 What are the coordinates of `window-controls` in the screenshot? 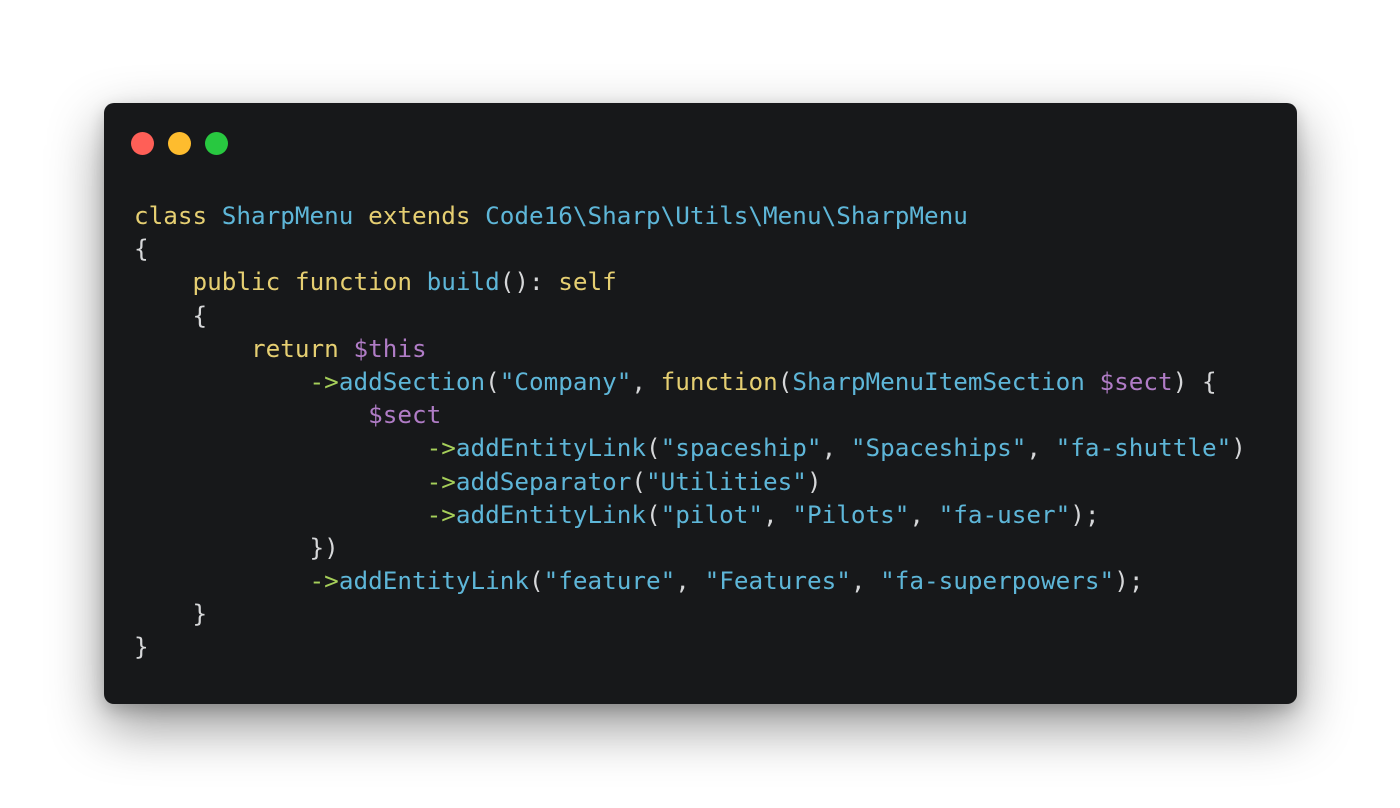 It's located at (179, 143).